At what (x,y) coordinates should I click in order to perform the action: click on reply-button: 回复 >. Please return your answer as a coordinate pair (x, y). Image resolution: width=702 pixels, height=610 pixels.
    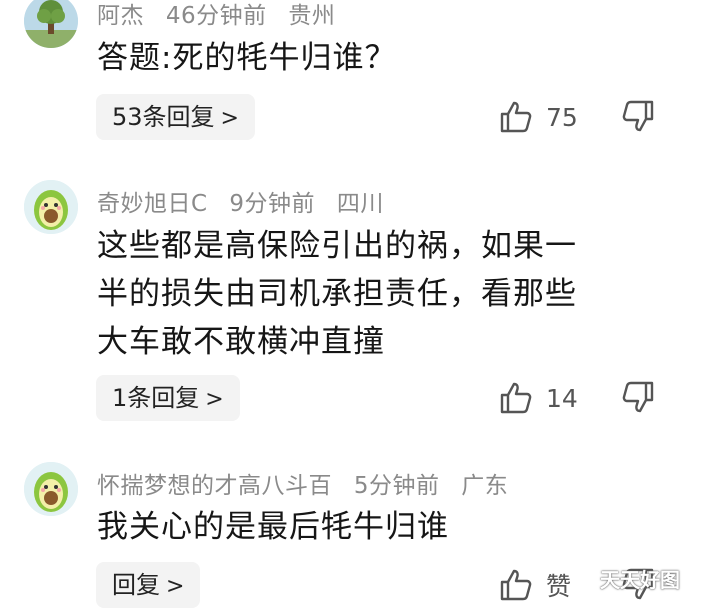
    Looking at the image, I should click on (148, 585).